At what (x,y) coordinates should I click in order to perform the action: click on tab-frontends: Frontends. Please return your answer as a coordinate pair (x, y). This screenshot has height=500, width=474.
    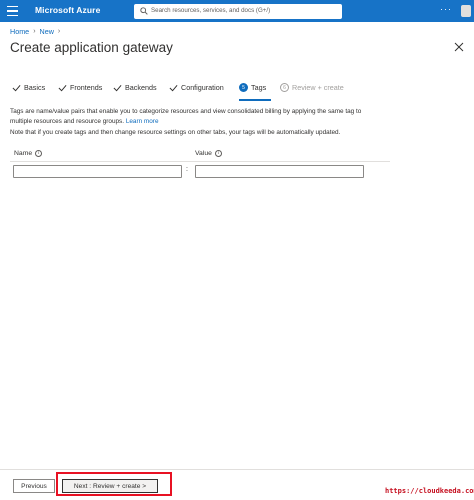
    Looking at the image, I should click on (80, 87).